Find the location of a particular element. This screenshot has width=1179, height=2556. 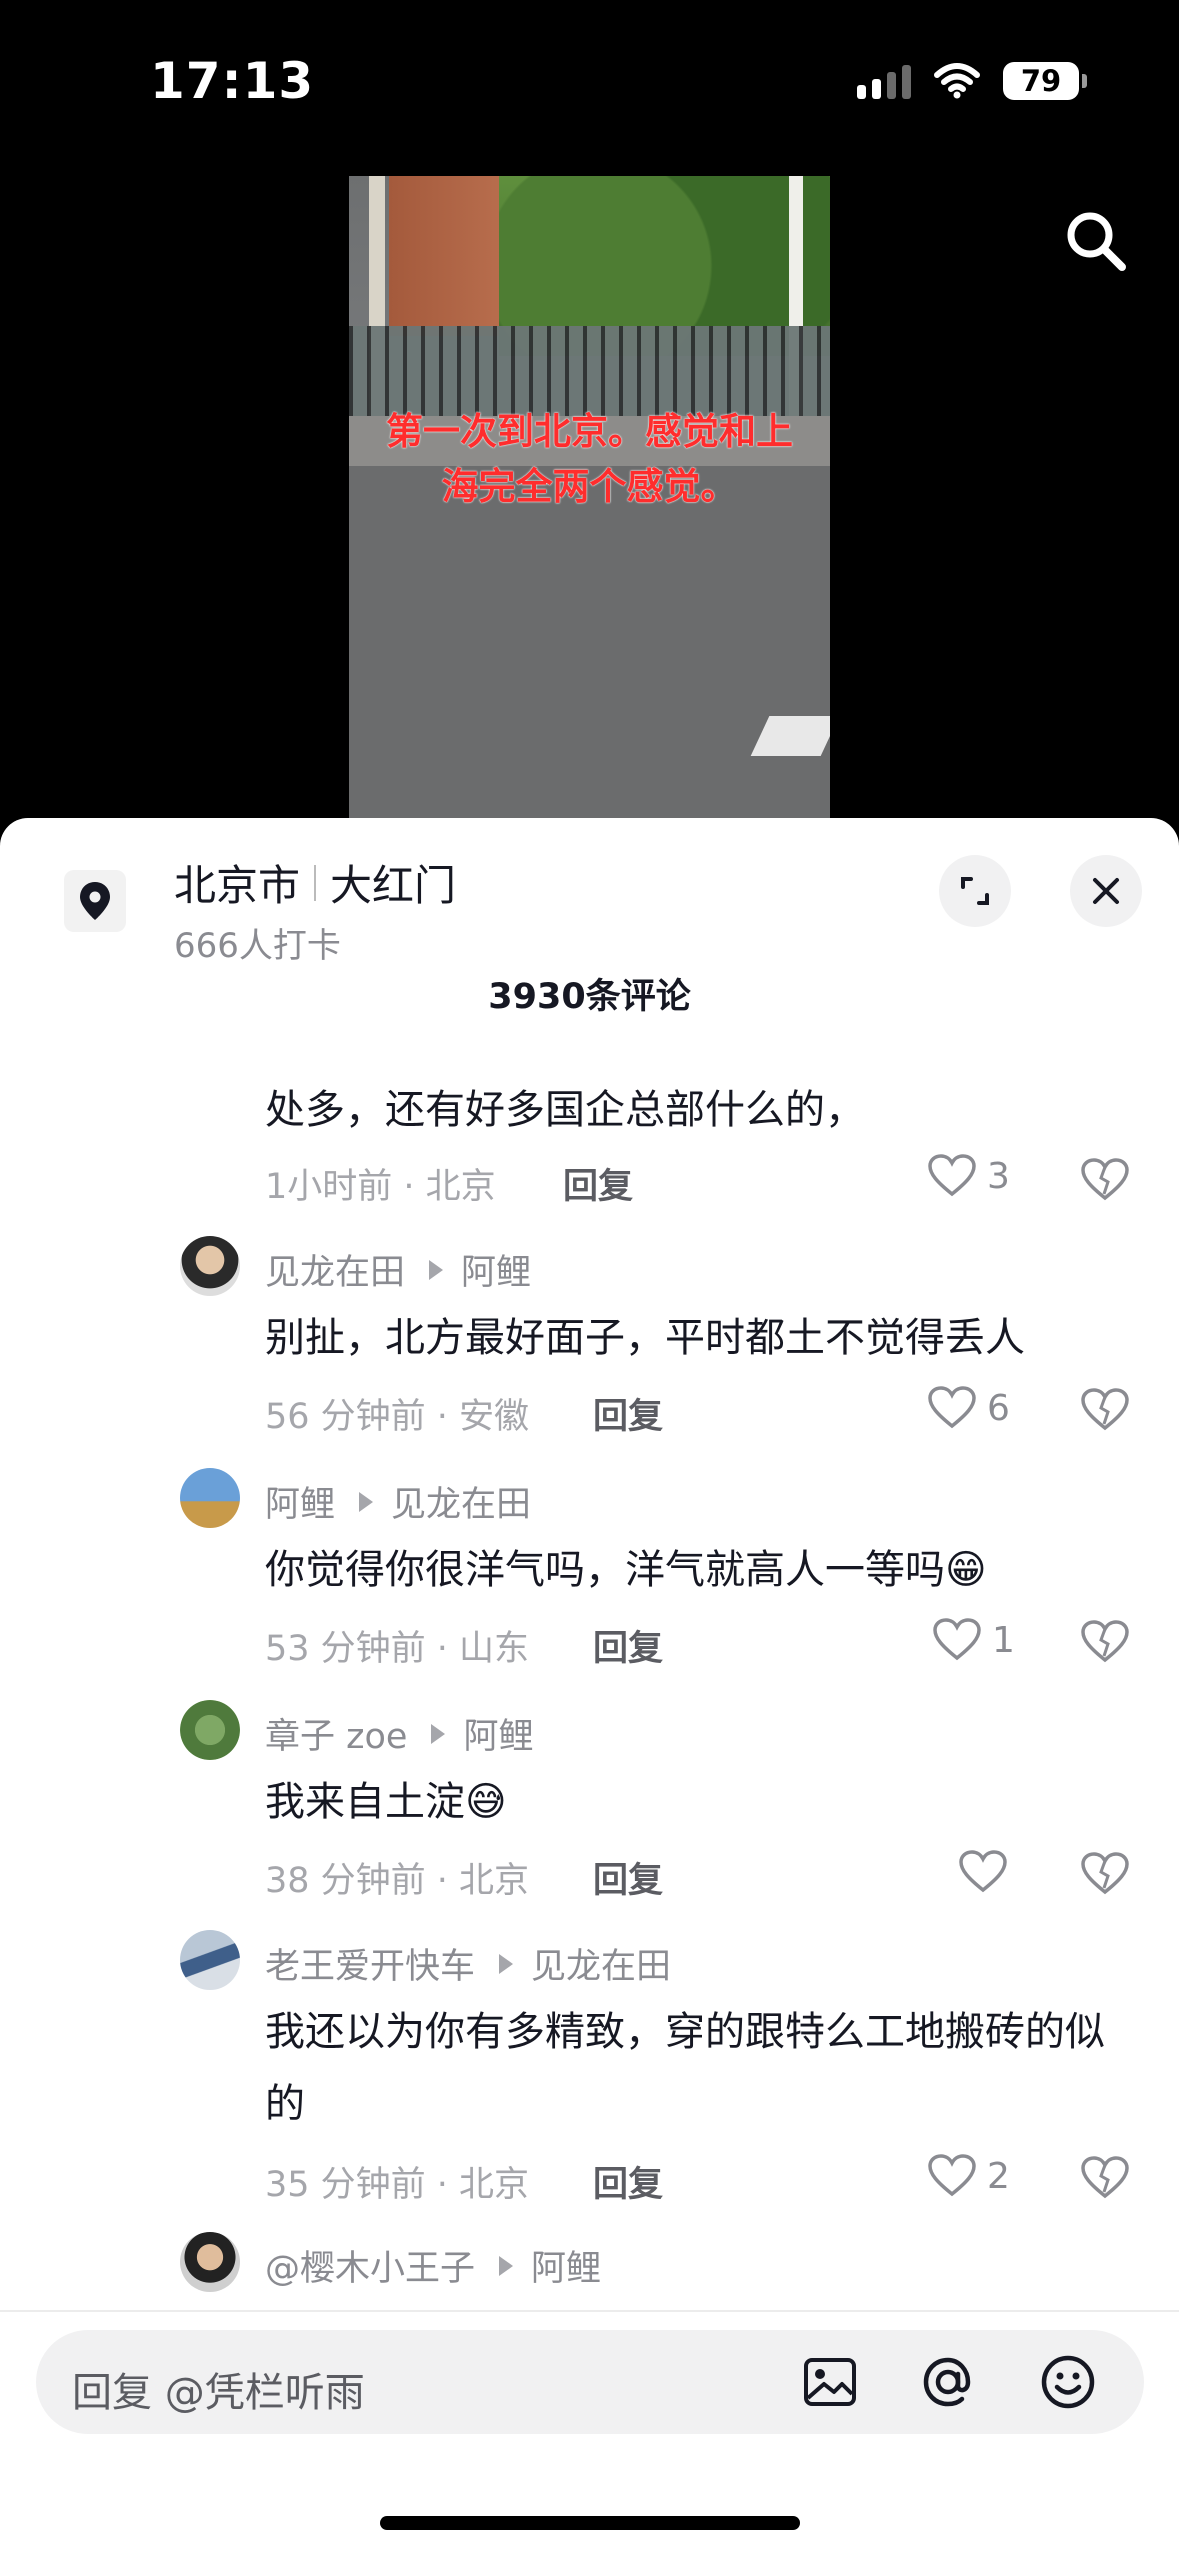

like-button: 3 is located at coordinates (968, 1176).